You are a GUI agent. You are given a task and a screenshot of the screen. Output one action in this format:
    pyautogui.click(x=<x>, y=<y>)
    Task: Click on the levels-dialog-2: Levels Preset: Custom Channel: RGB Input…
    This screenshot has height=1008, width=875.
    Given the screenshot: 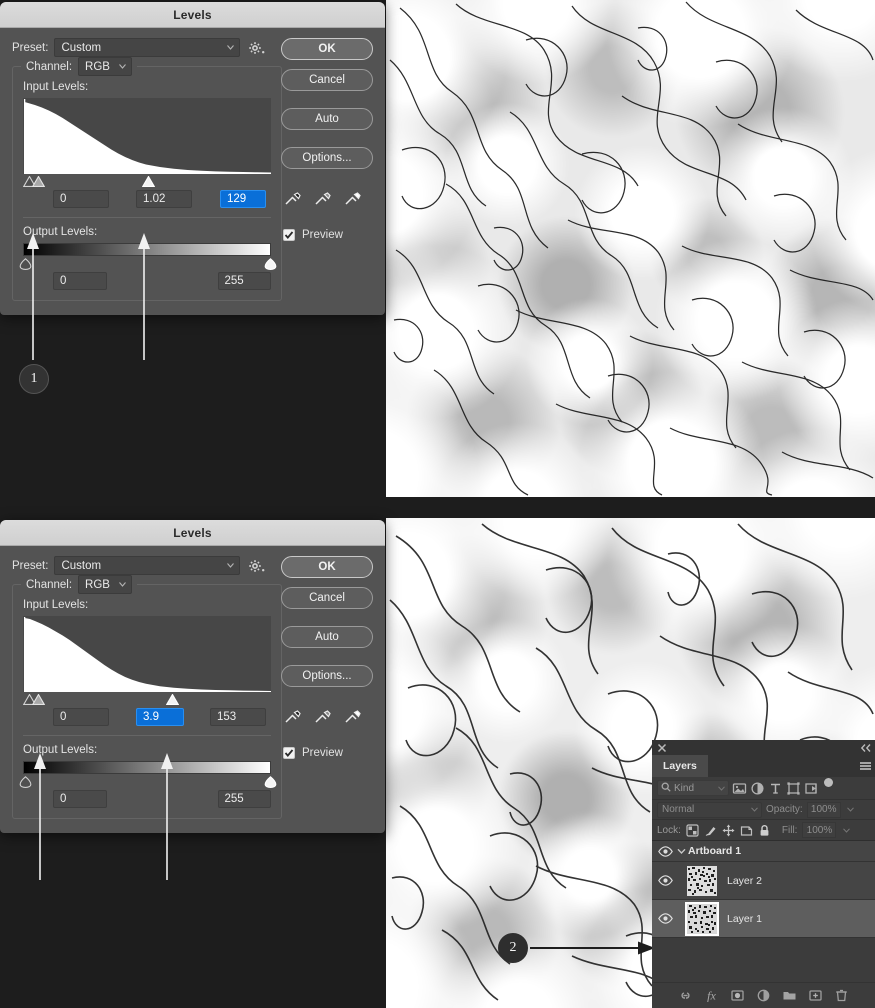 What is the action you would take?
    pyautogui.click(x=192, y=676)
    